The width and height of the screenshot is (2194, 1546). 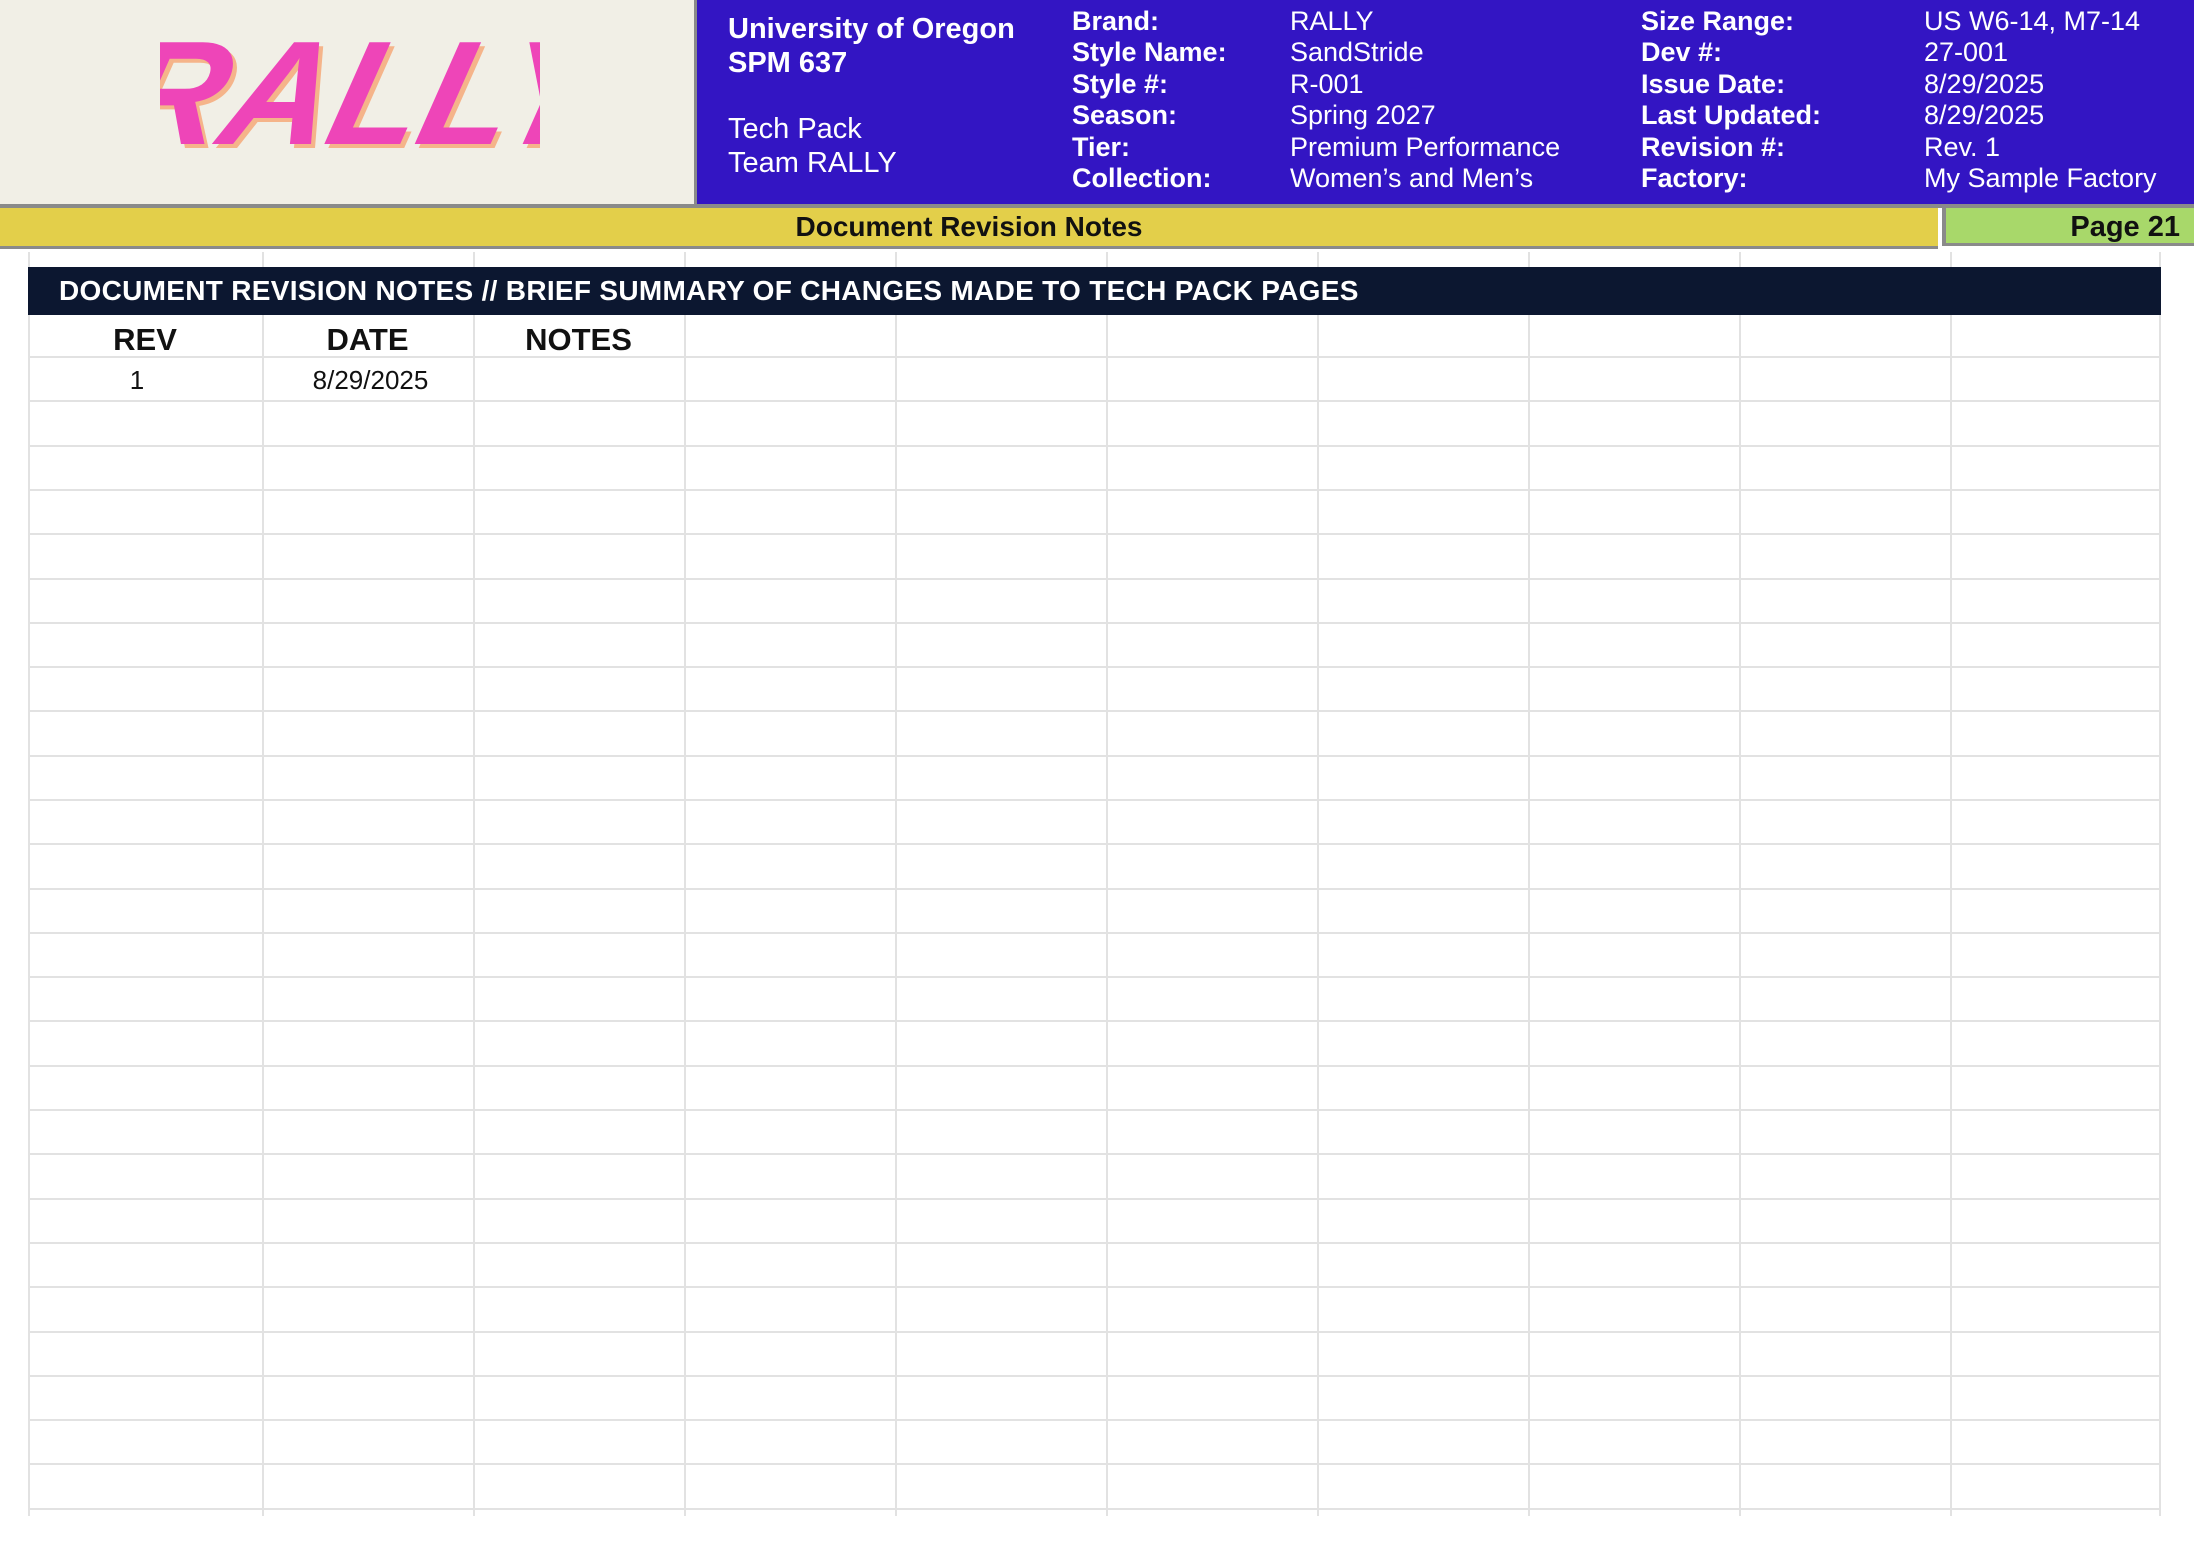 I want to click on field-value-issue-date: 8/29/2025, so click(x=1984, y=83).